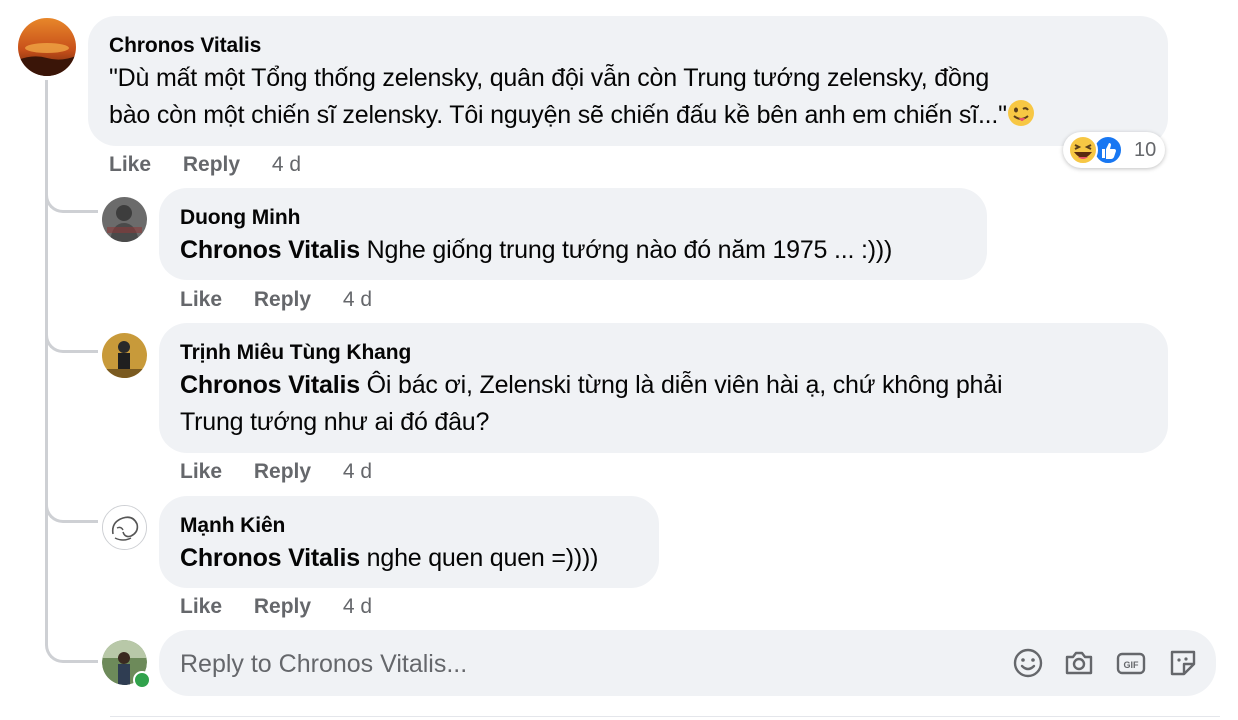  Describe the element at coordinates (286, 164) in the screenshot. I see `comment-timestamp: 4 d` at that location.